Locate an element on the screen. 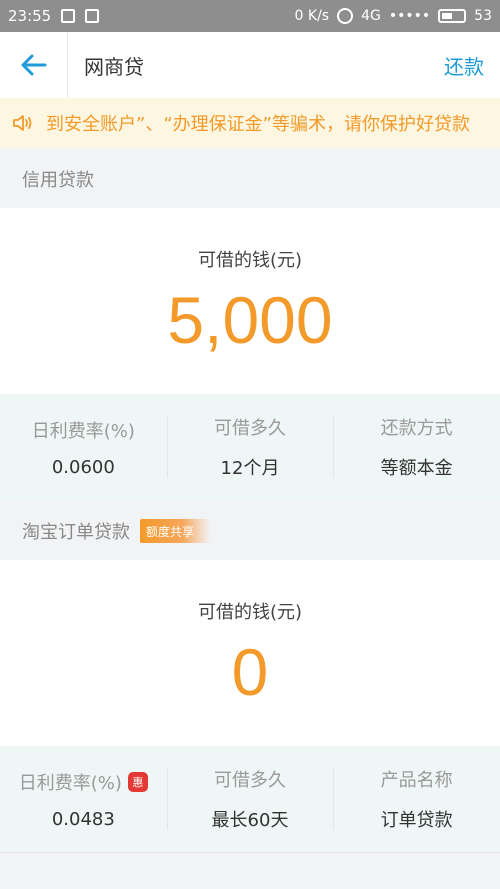 Image resolution: width=500 pixels, height=889 pixels. shared-quota-tag: 额度共享 is located at coordinates (175, 531).